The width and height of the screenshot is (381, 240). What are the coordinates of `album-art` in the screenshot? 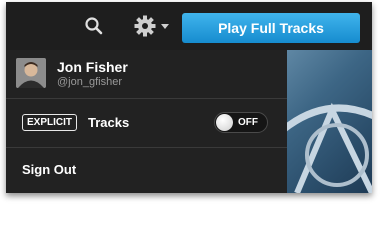 It's located at (329, 121).